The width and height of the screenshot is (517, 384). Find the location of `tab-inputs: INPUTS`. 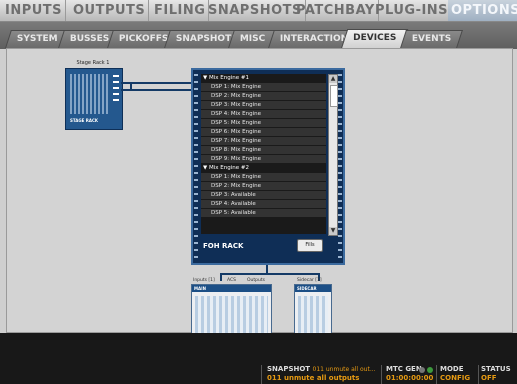

tab-inputs: INPUTS is located at coordinates (34, 10).